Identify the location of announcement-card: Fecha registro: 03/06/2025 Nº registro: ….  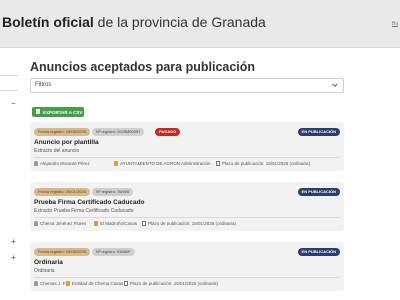
(187, 266).